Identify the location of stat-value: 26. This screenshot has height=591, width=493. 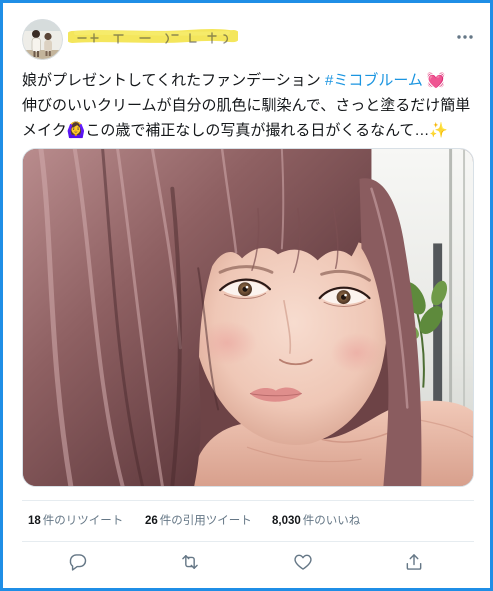
(151, 521).